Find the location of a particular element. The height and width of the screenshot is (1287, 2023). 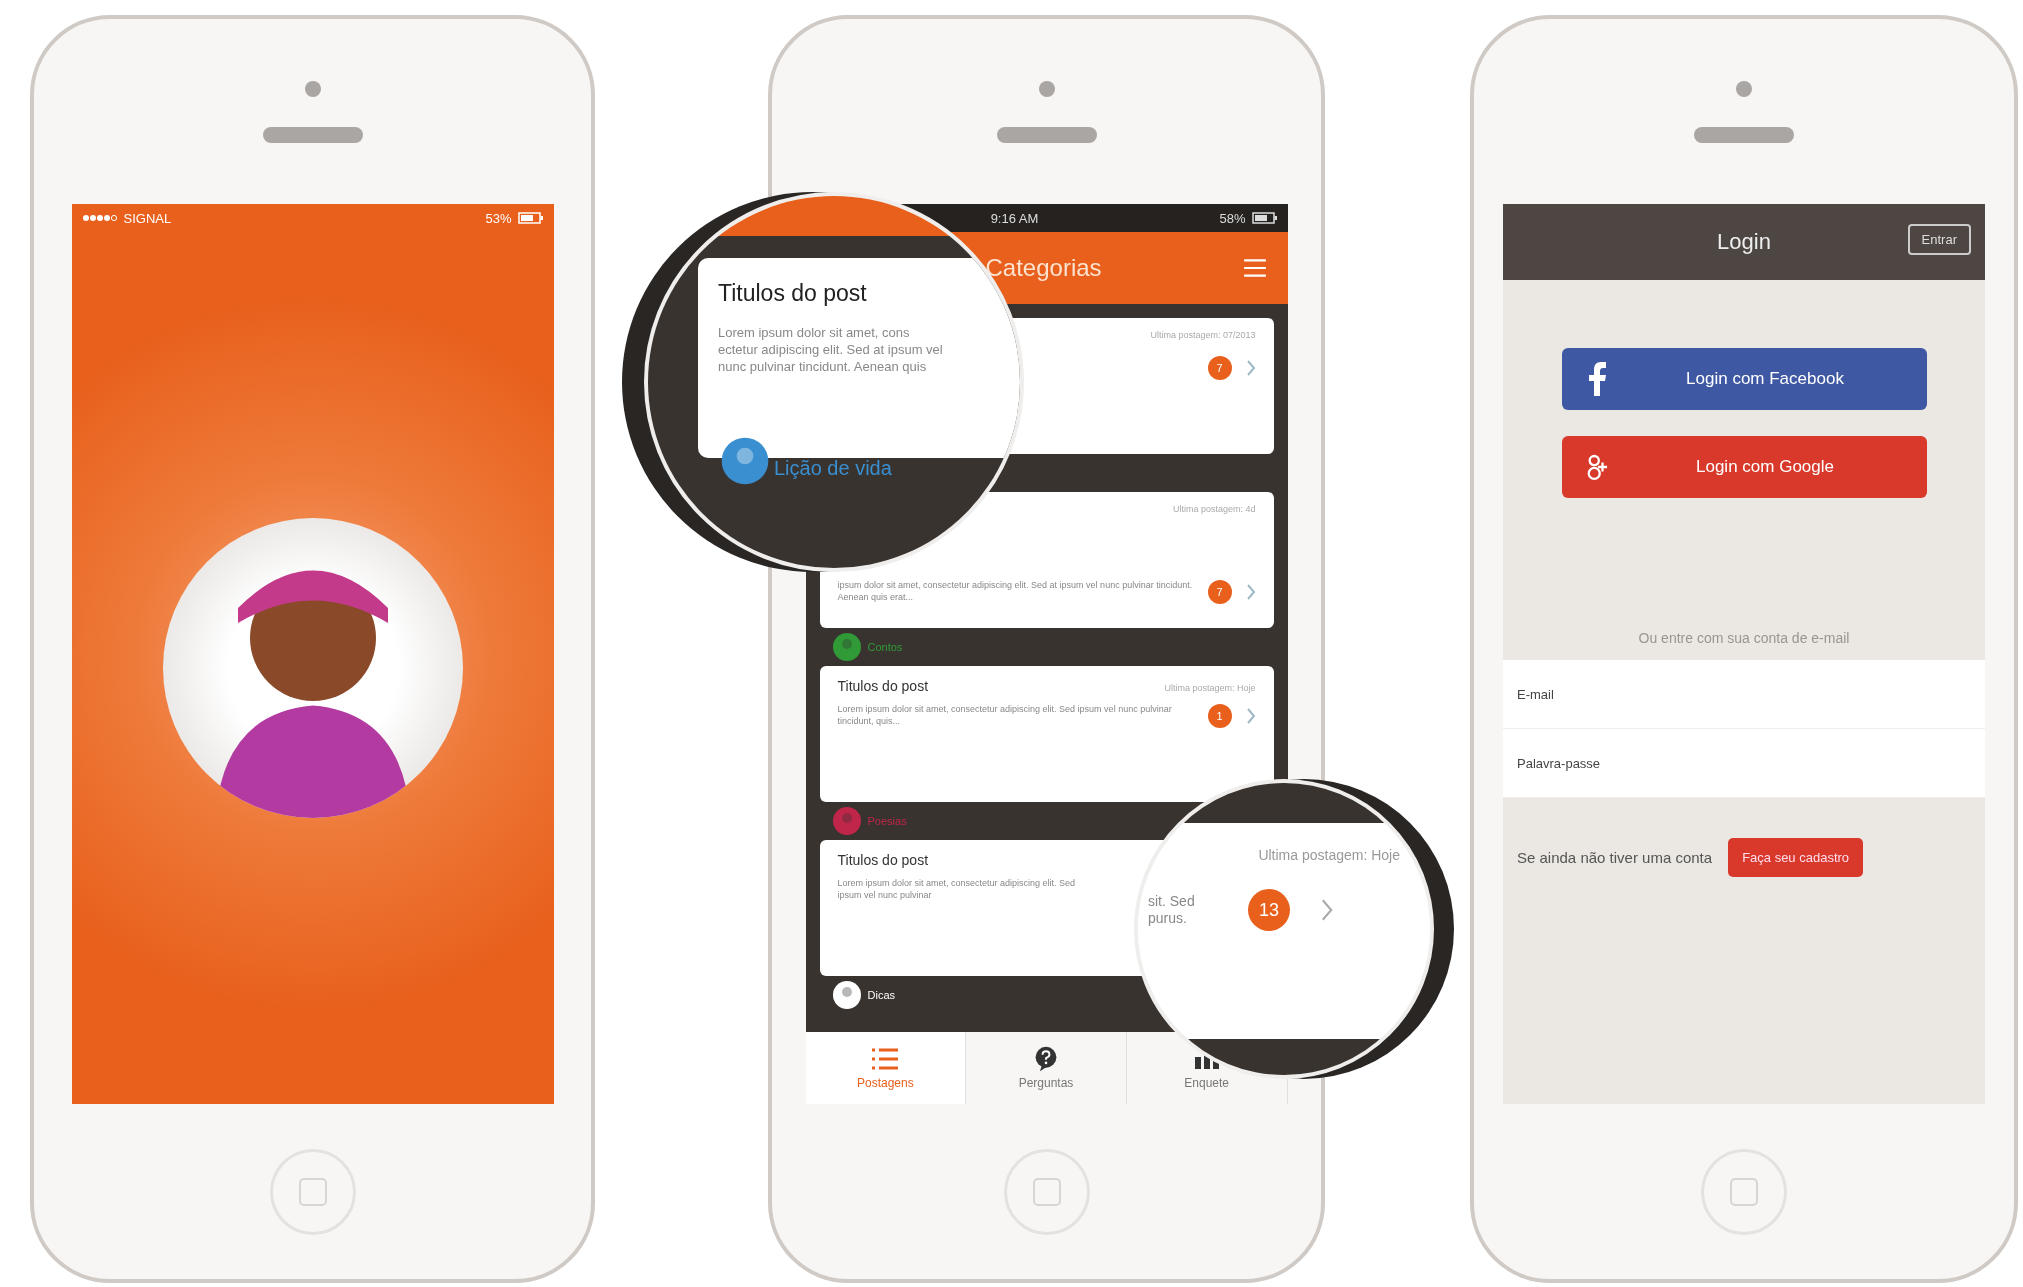

menu-icon is located at coordinates (1254, 268).